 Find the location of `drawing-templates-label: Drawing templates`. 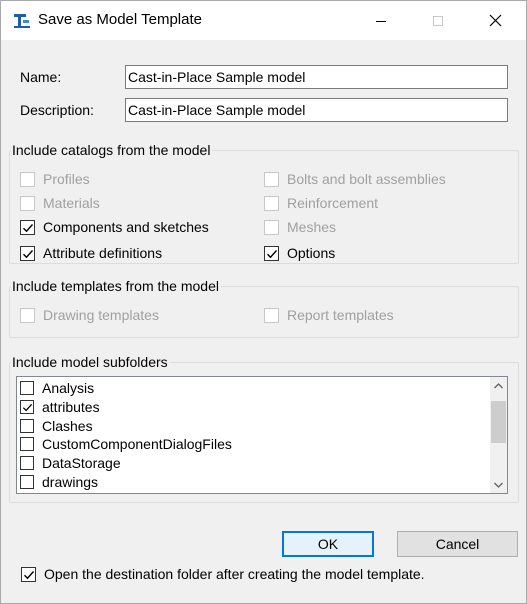

drawing-templates-label: Drawing templates is located at coordinates (101, 315).